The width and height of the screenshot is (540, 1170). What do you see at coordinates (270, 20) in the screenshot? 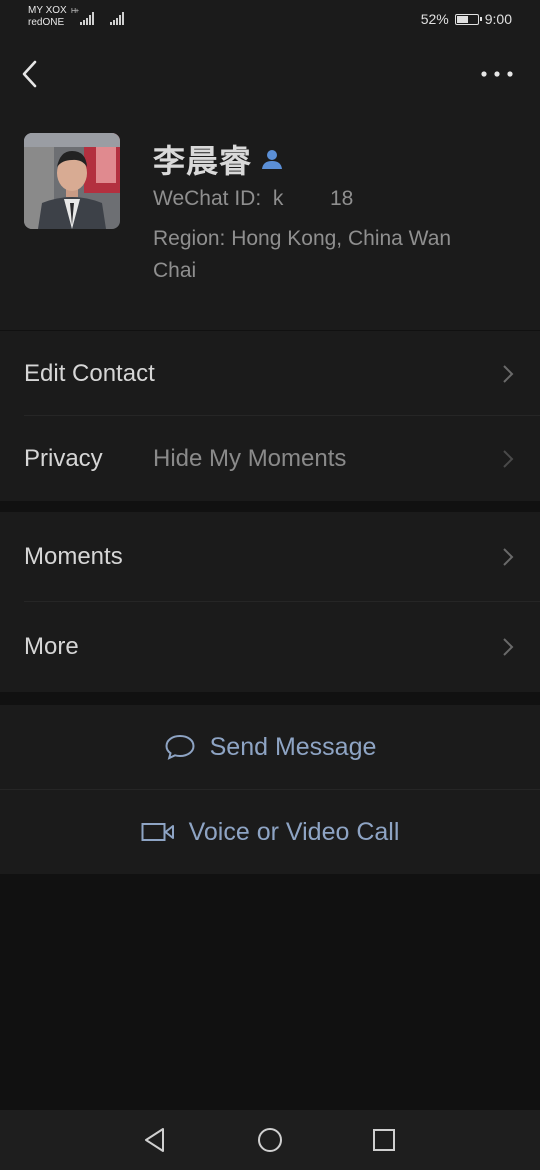
I see `status-bar: MY XOX redONE H+ 52% 9:00` at bounding box center [270, 20].